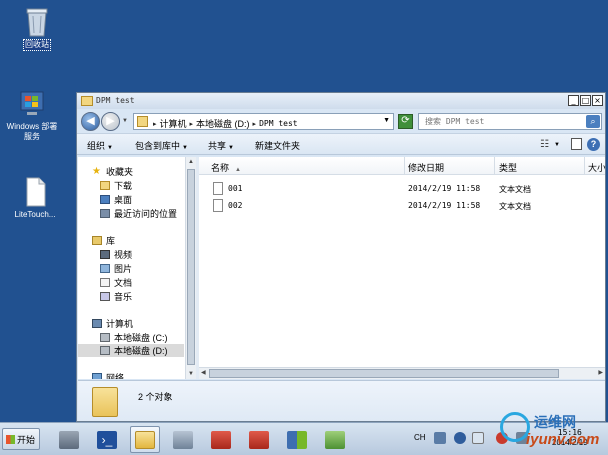 This screenshot has width=608, height=455. What do you see at coordinates (183, 439) in the screenshot?
I see `taskbar-network-app` at bounding box center [183, 439].